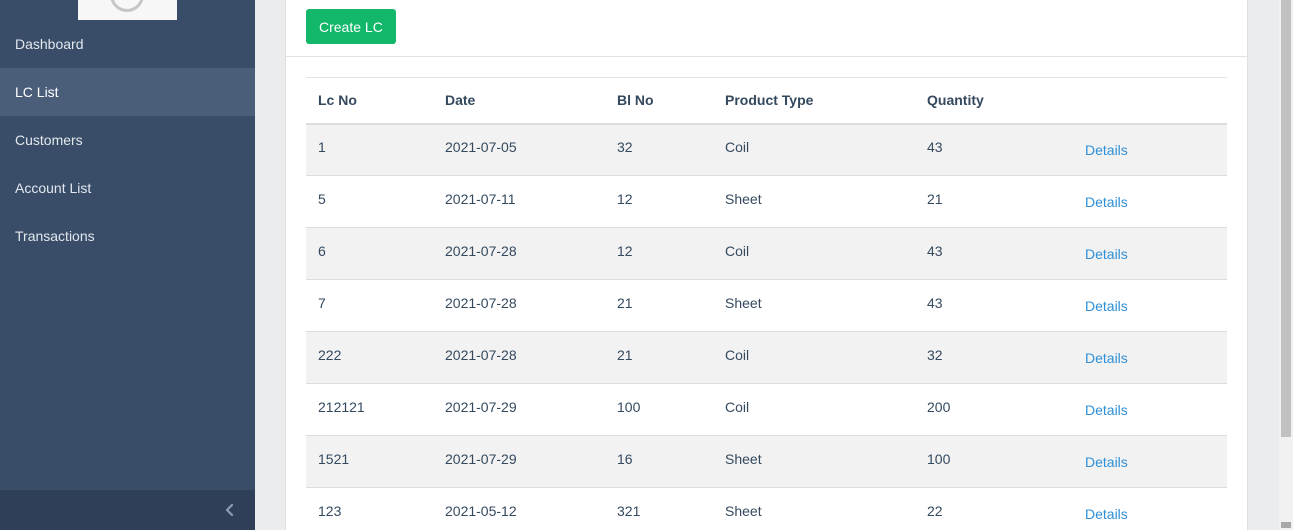  I want to click on table-row: 1 2021-07-05 32 Coil 43 Details, so click(766, 149).